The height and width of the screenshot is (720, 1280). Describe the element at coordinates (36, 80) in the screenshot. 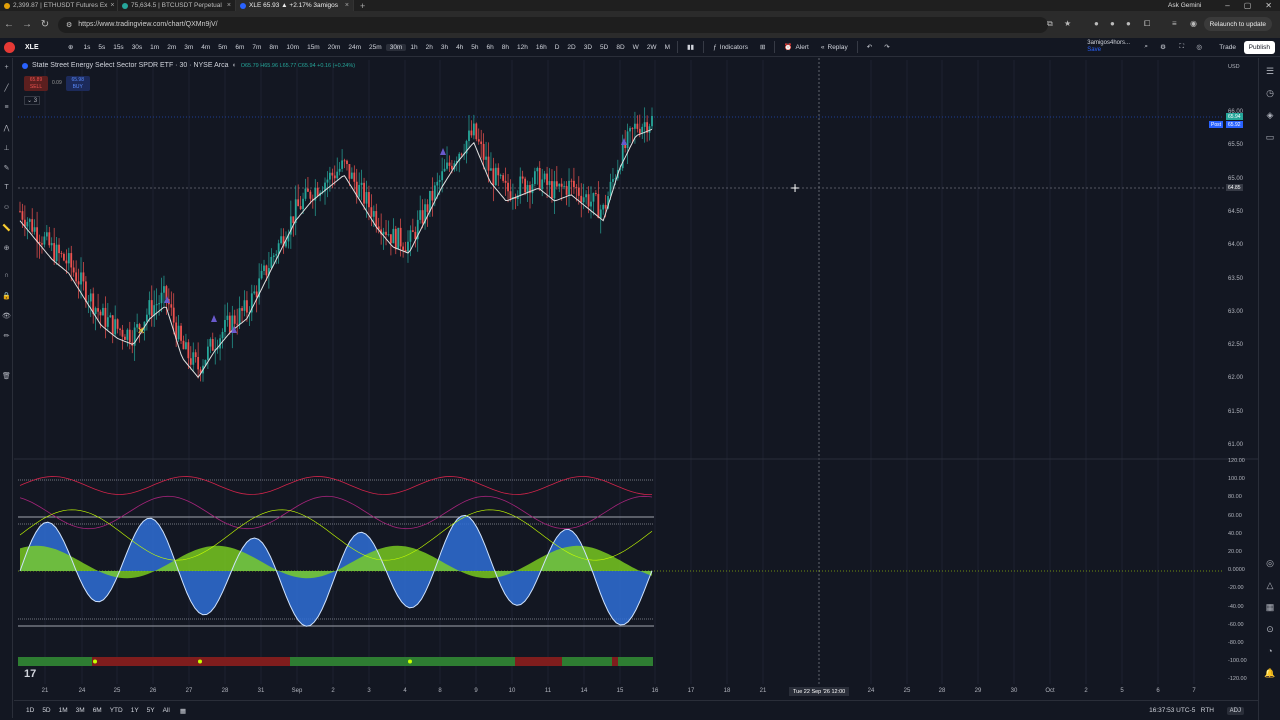

I see `sell-price: 65.89` at that location.